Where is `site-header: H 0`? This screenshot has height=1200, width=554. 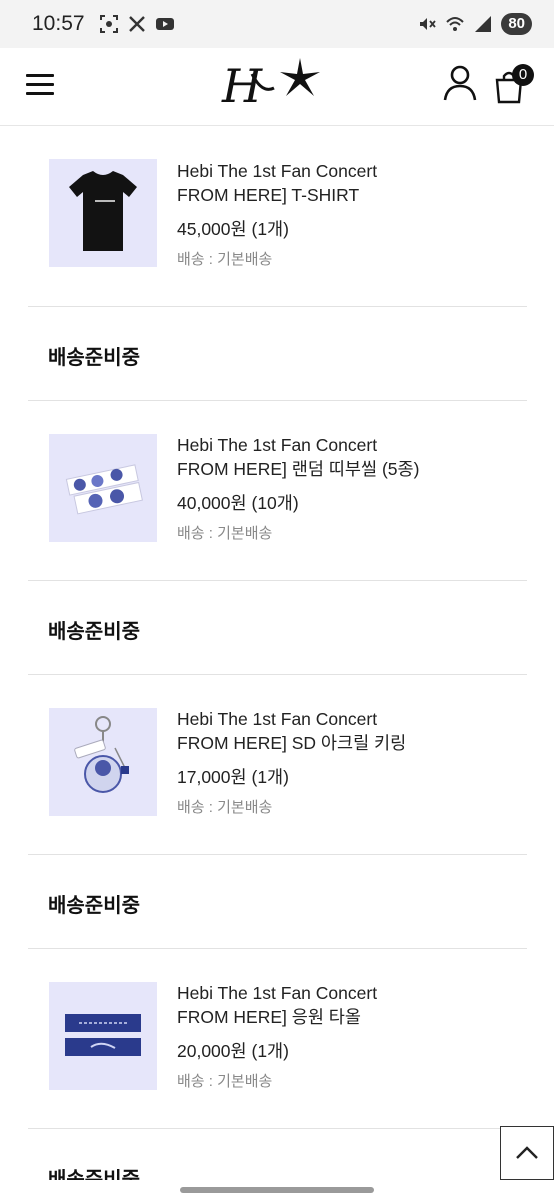 site-header: H 0 is located at coordinates (277, 87).